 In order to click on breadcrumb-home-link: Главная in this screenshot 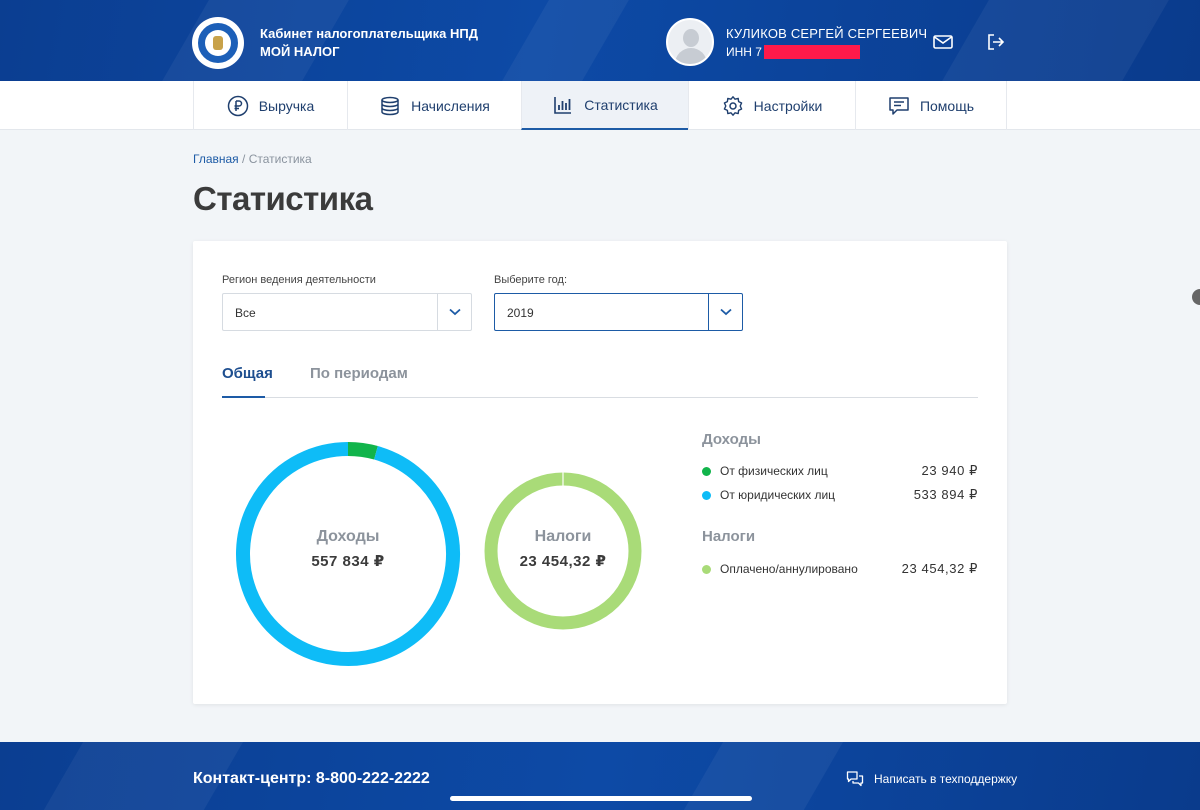, I will do `click(216, 159)`.